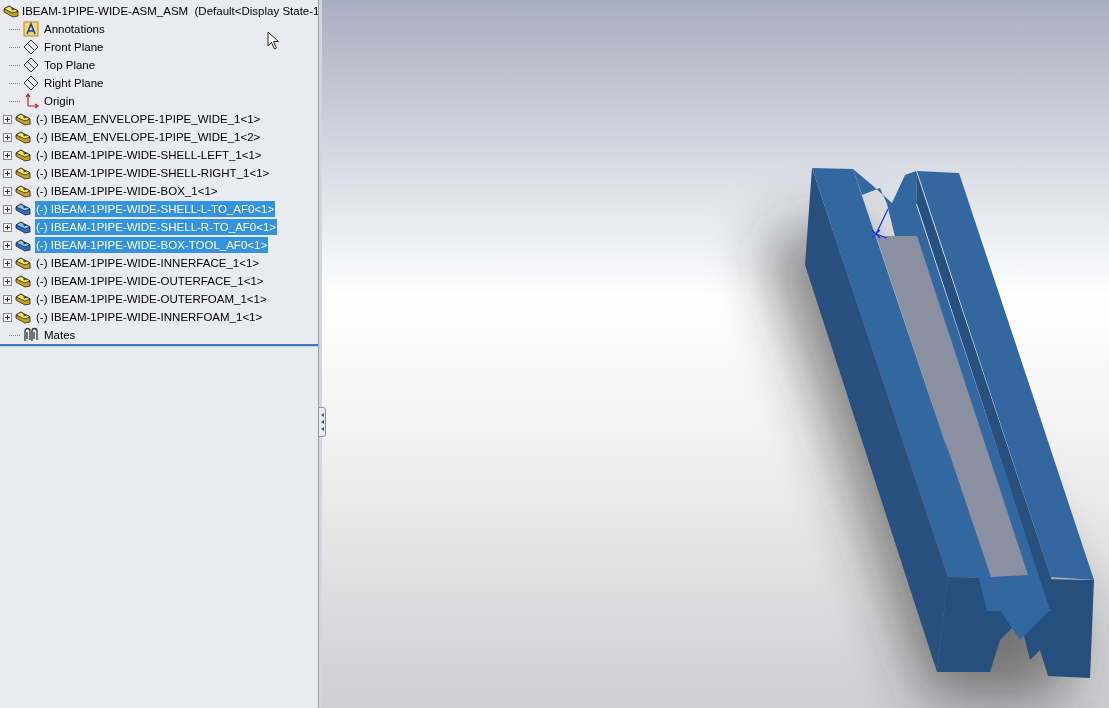 Image resolution: width=1109 pixels, height=708 pixels. I want to click on tree-item: (-) IBEAM-1PIPE-WIDE-INNERFACE_1<1>, so click(148, 263).